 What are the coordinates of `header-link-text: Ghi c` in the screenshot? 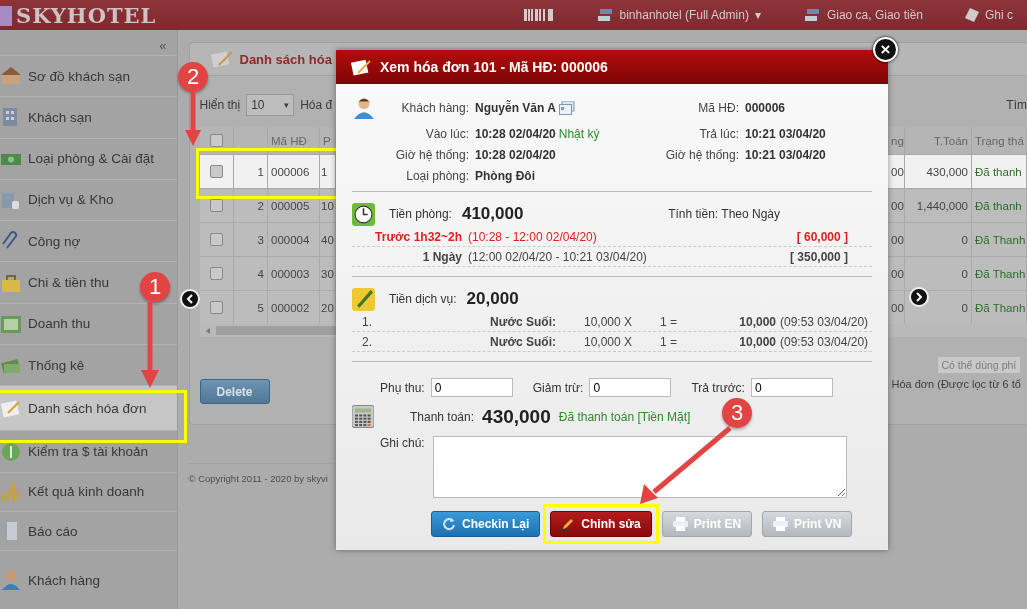 It's located at (999, 15).